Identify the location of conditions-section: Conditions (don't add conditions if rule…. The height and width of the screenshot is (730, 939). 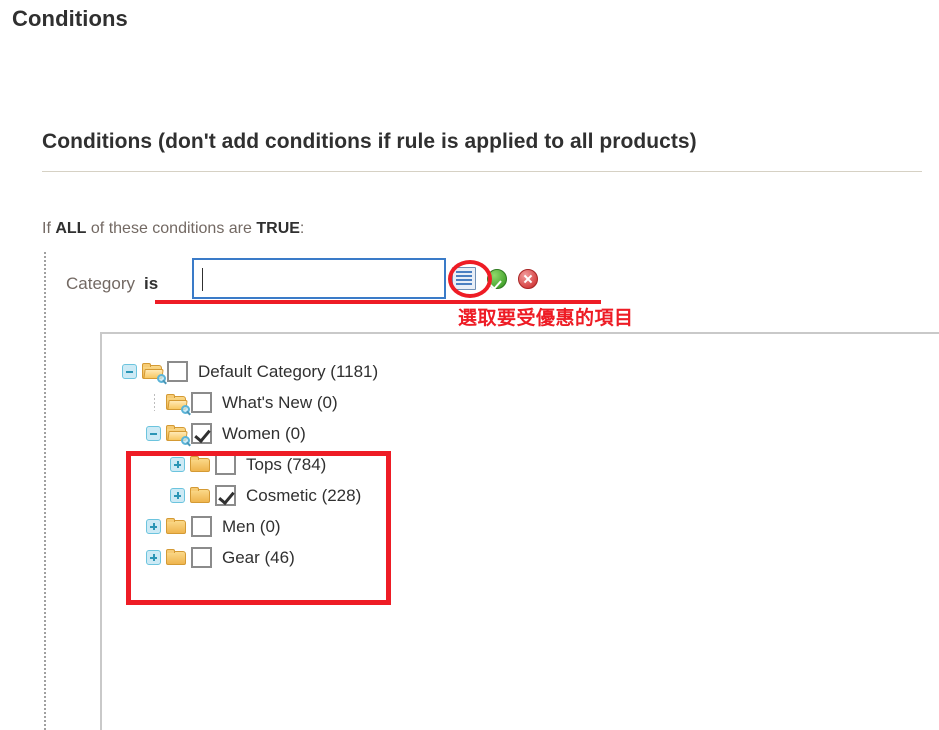
(490, 151).